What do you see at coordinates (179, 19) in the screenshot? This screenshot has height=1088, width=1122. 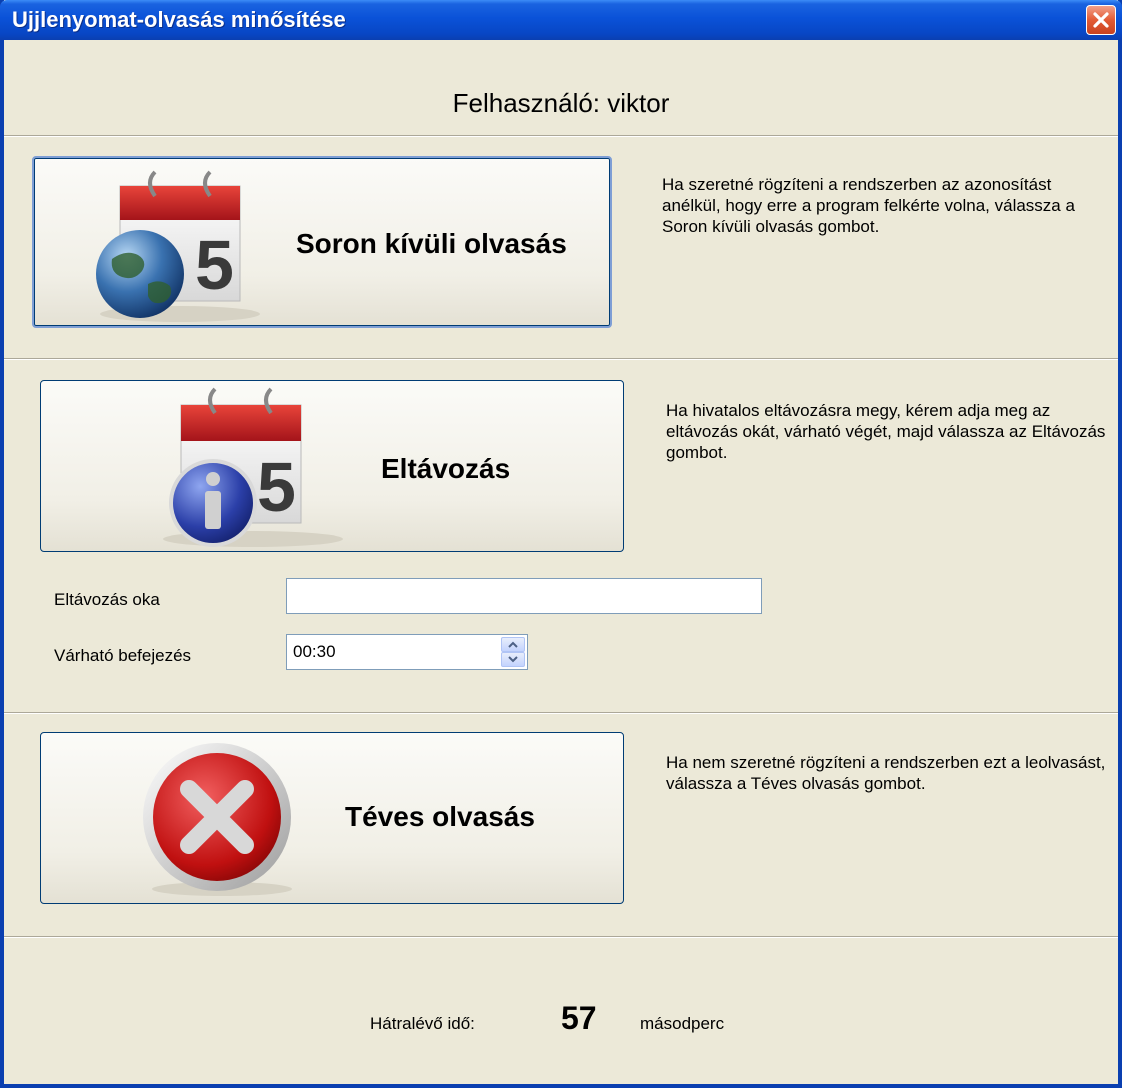 I see `window-title: Ujjlenyomat-olvasás minősítése` at bounding box center [179, 19].